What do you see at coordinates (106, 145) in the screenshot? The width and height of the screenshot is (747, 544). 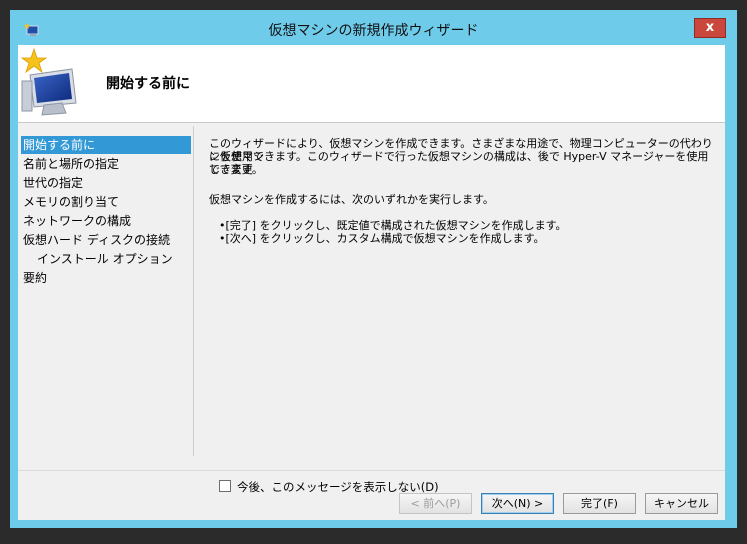 I see `nav-step-before-you-begin: 開始する前に` at bounding box center [106, 145].